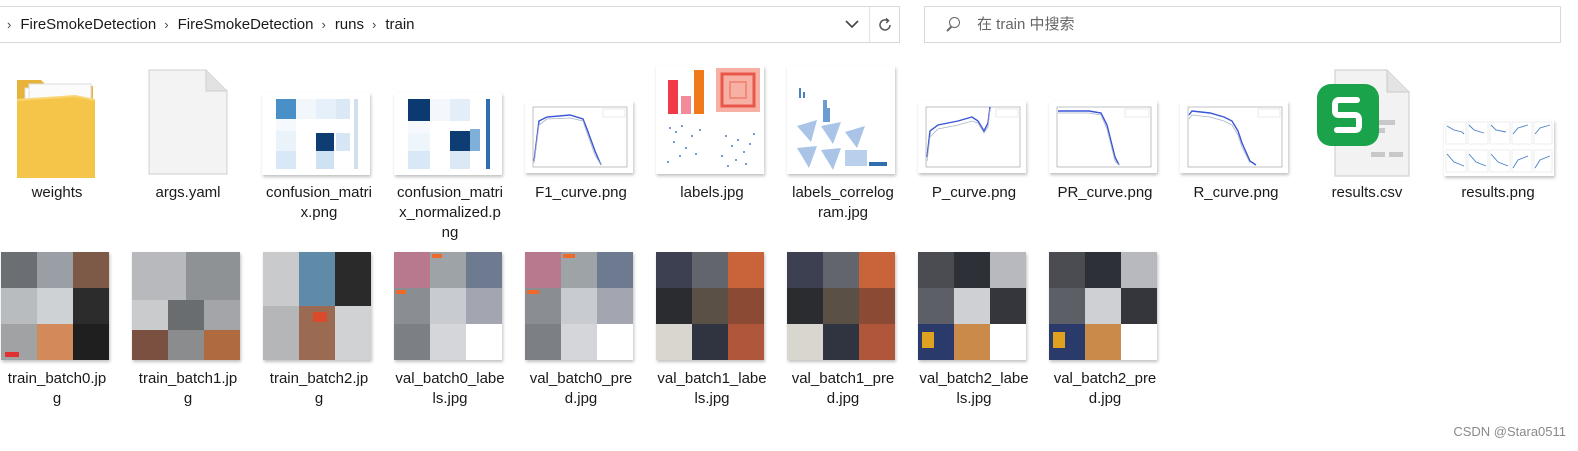 Image resolution: width=1578 pixels, height=451 pixels. I want to click on file-name: results.png, so click(1498, 192).